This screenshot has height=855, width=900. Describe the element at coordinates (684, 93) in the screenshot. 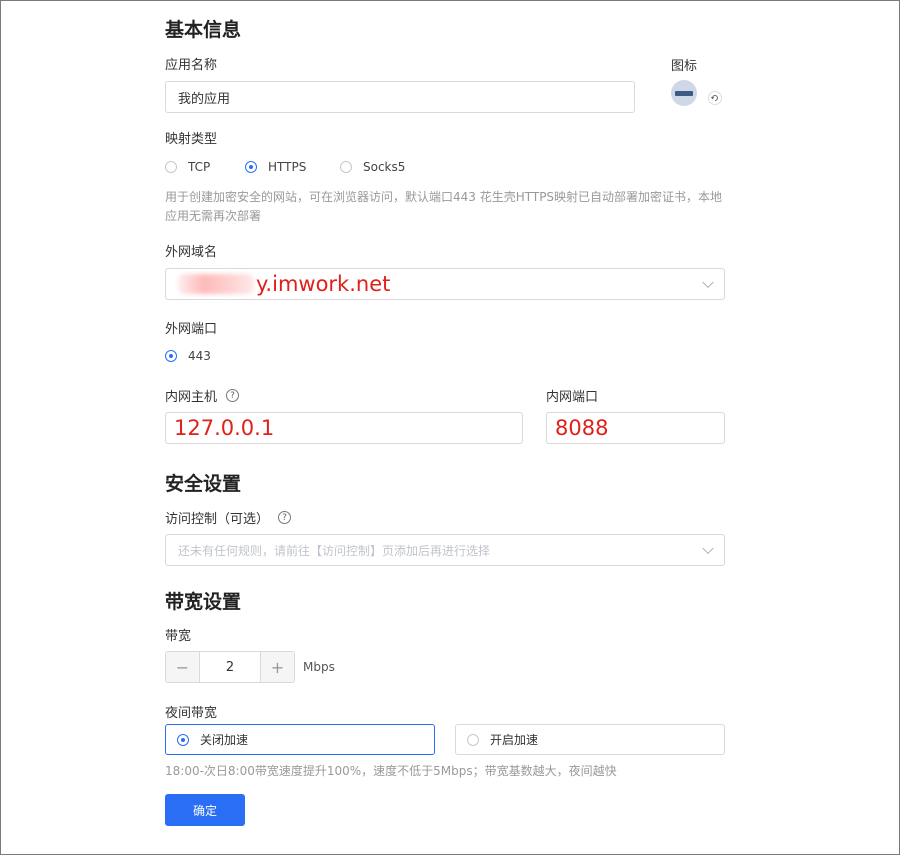

I see `app-icon` at that location.